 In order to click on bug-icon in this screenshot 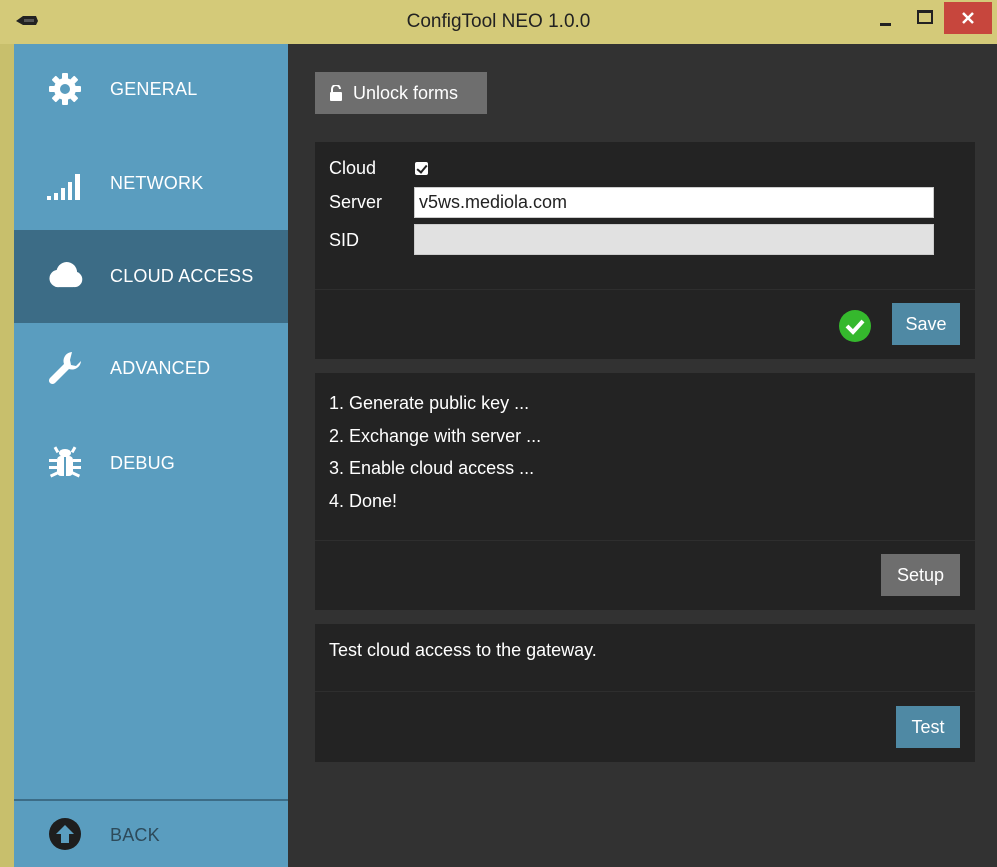, I will do `click(65, 462)`.